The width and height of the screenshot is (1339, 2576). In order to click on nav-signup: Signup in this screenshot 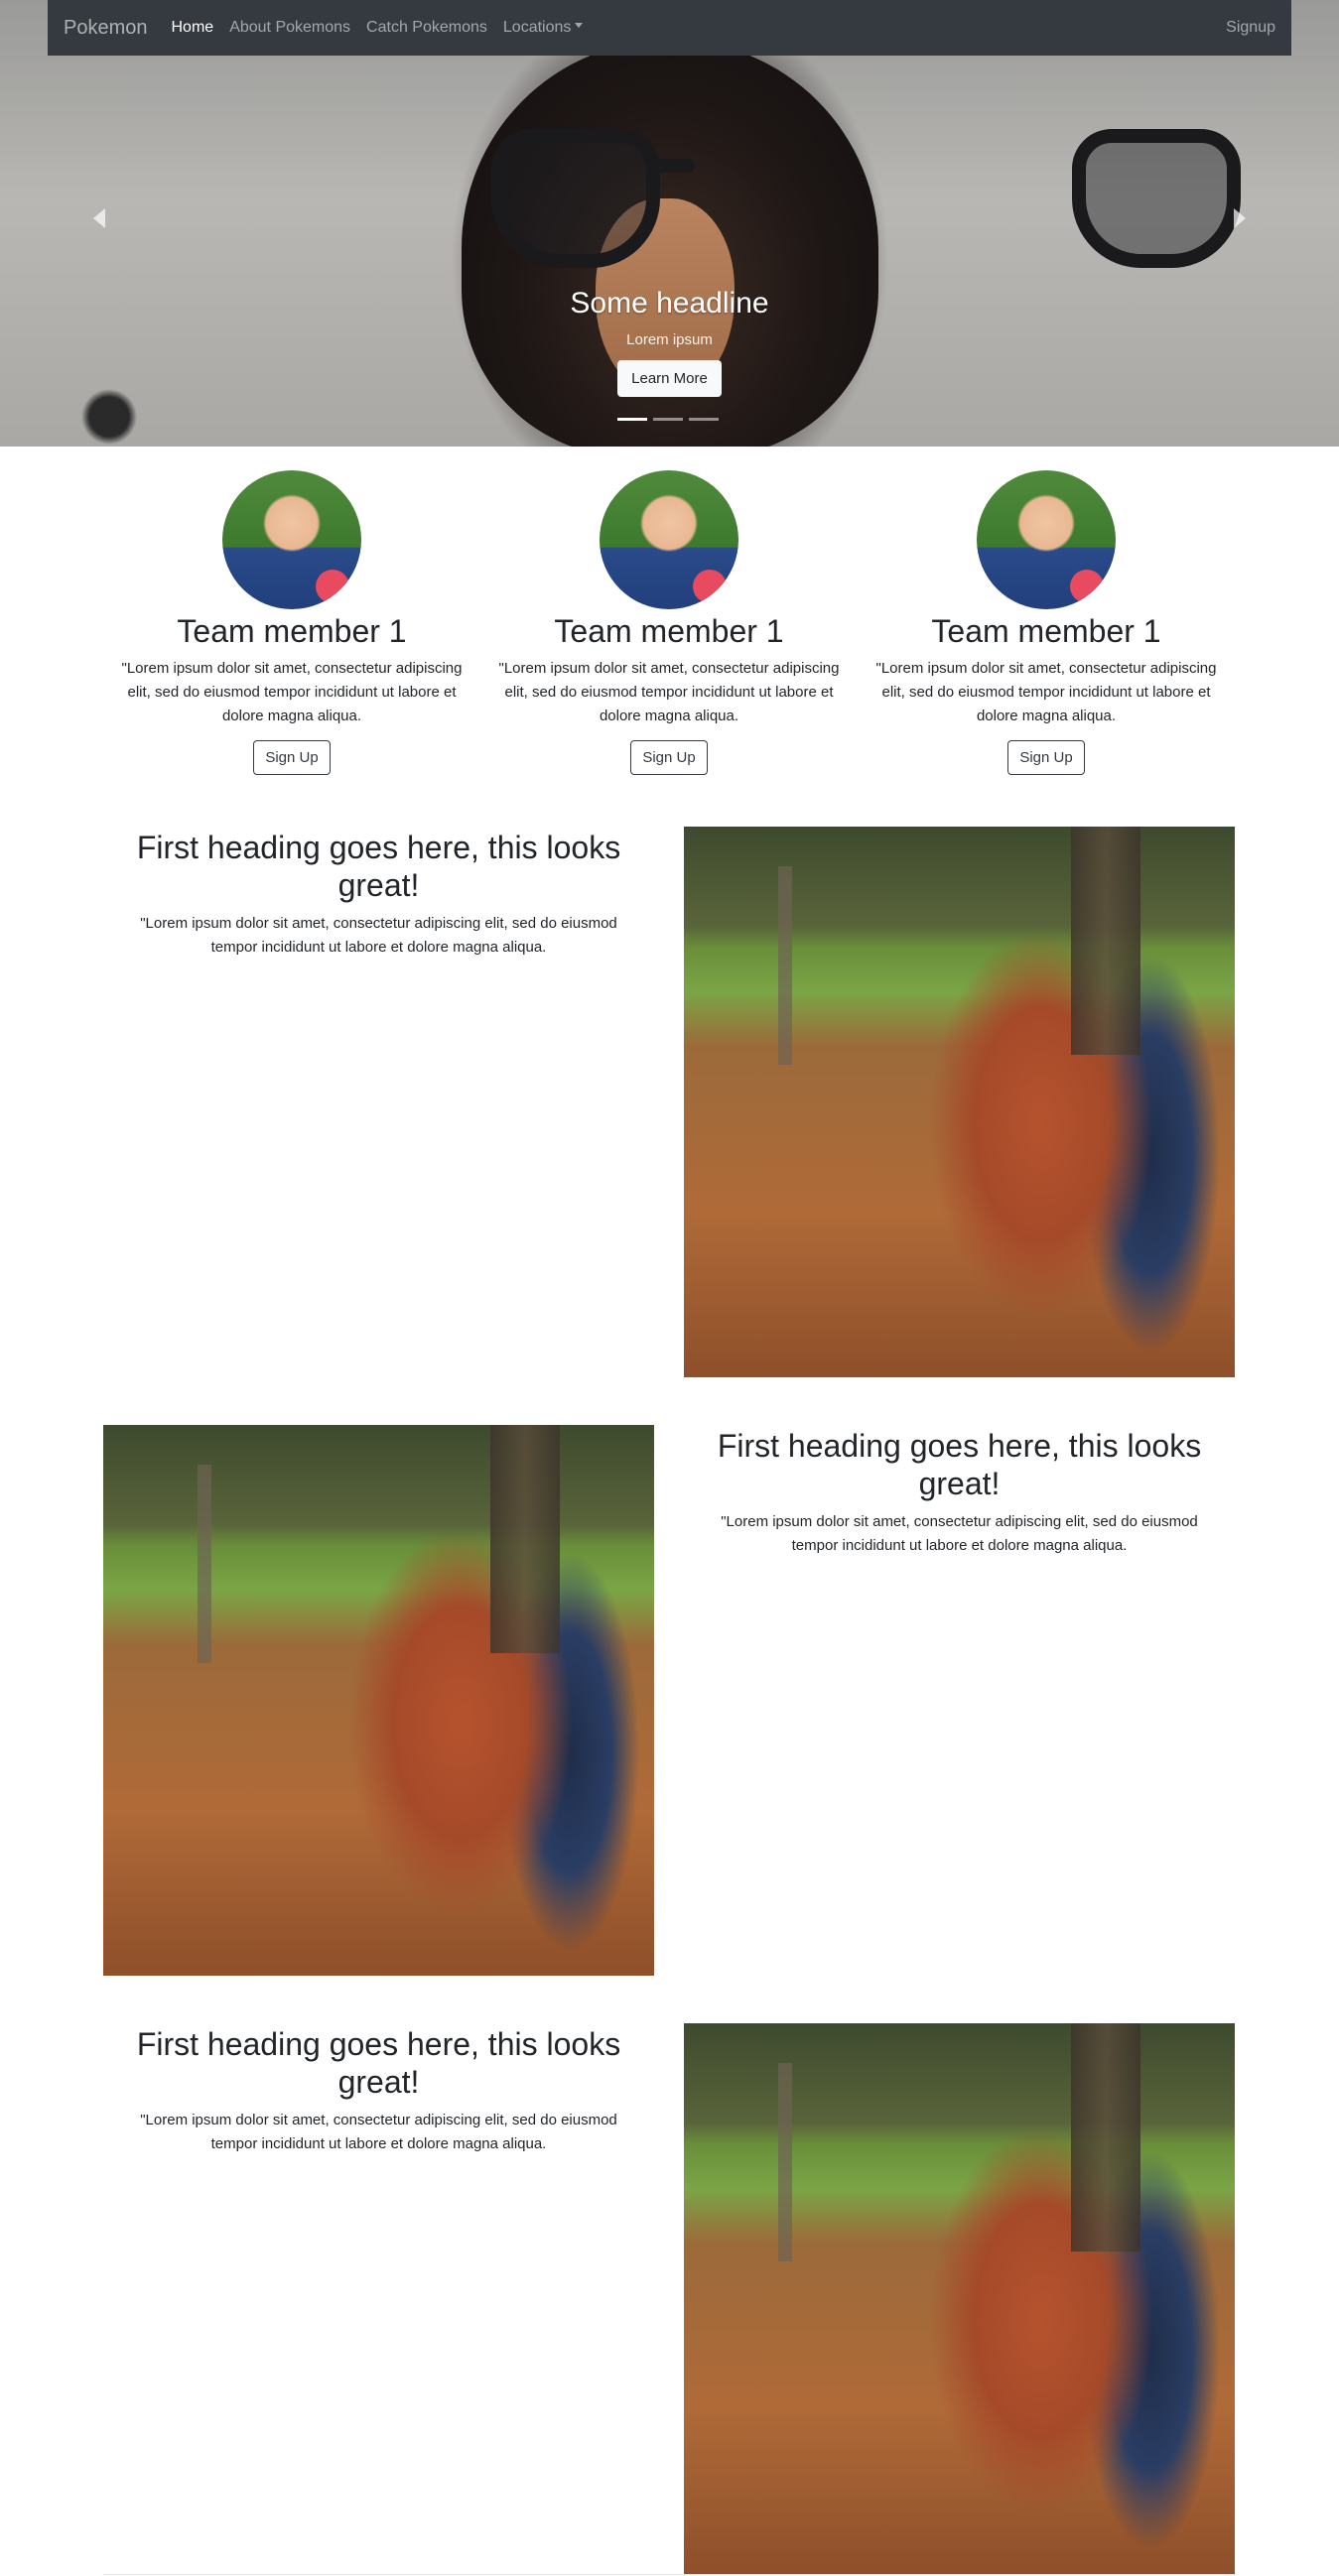, I will do `click(1250, 28)`.